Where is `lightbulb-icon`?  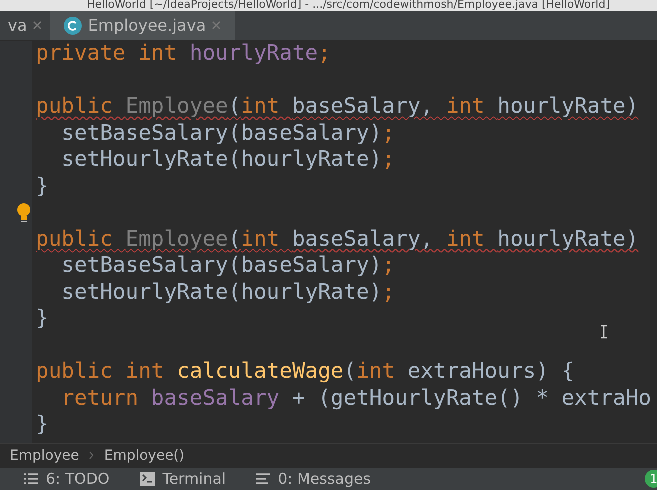
lightbulb-icon is located at coordinates (24, 213).